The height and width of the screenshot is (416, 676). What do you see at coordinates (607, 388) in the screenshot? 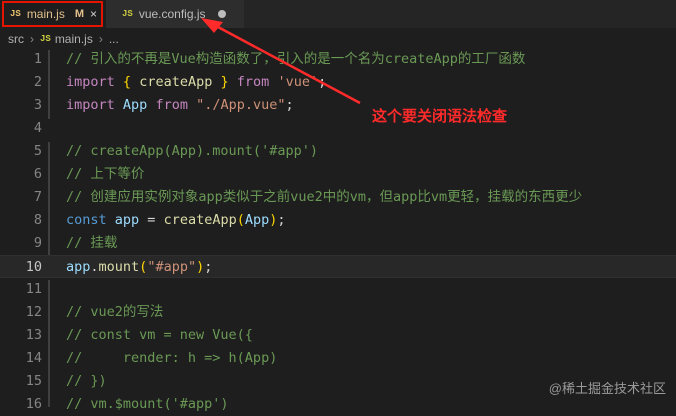
I see `watermark: @稀土掘金技术社区` at bounding box center [607, 388].